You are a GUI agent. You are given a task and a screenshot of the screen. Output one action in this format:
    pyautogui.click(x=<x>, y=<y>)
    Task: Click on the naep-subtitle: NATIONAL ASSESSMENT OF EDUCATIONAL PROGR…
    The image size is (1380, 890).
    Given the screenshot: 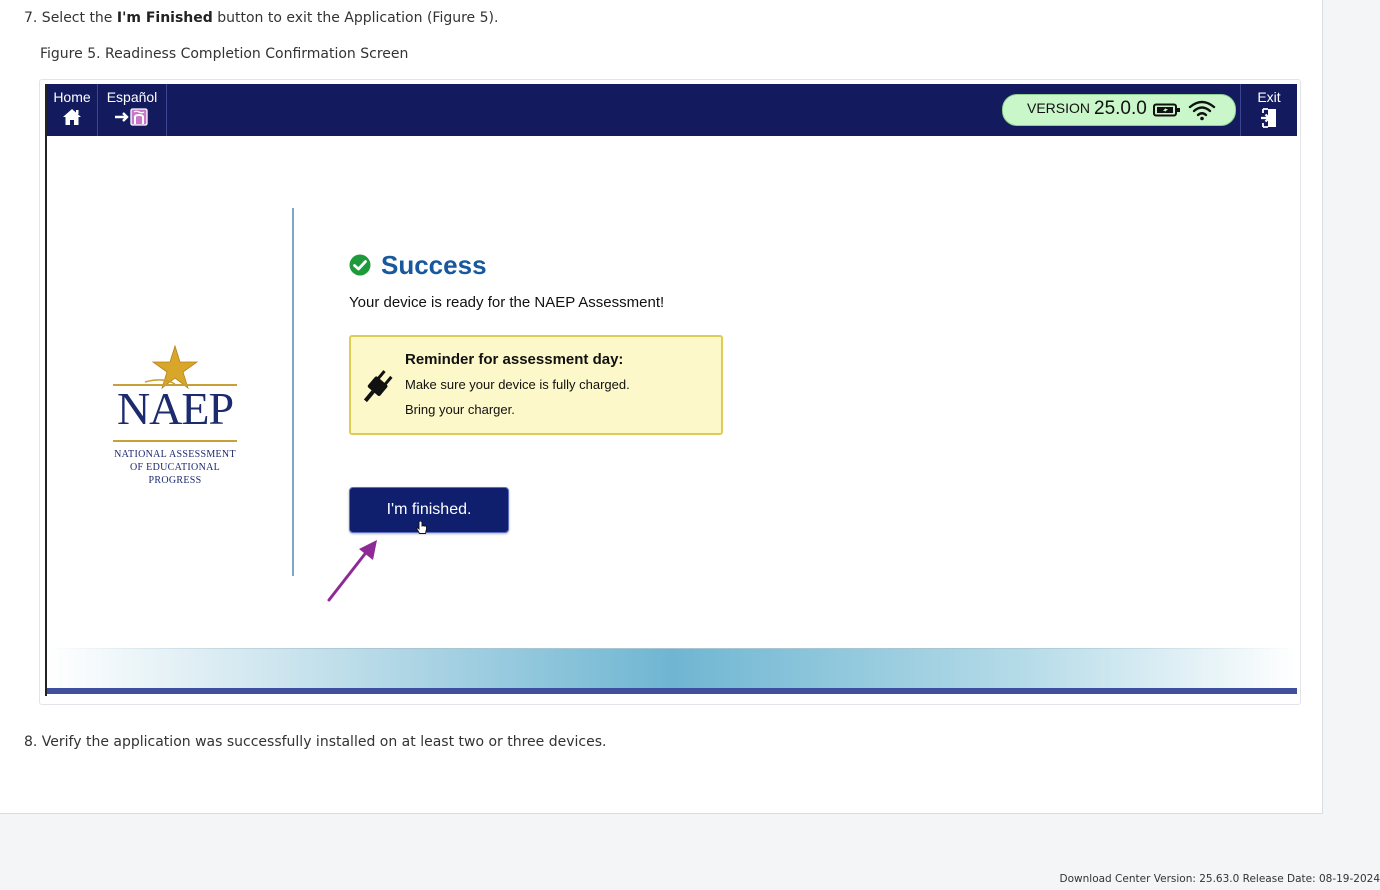 What is the action you would take?
    pyautogui.click(x=175, y=467)
    